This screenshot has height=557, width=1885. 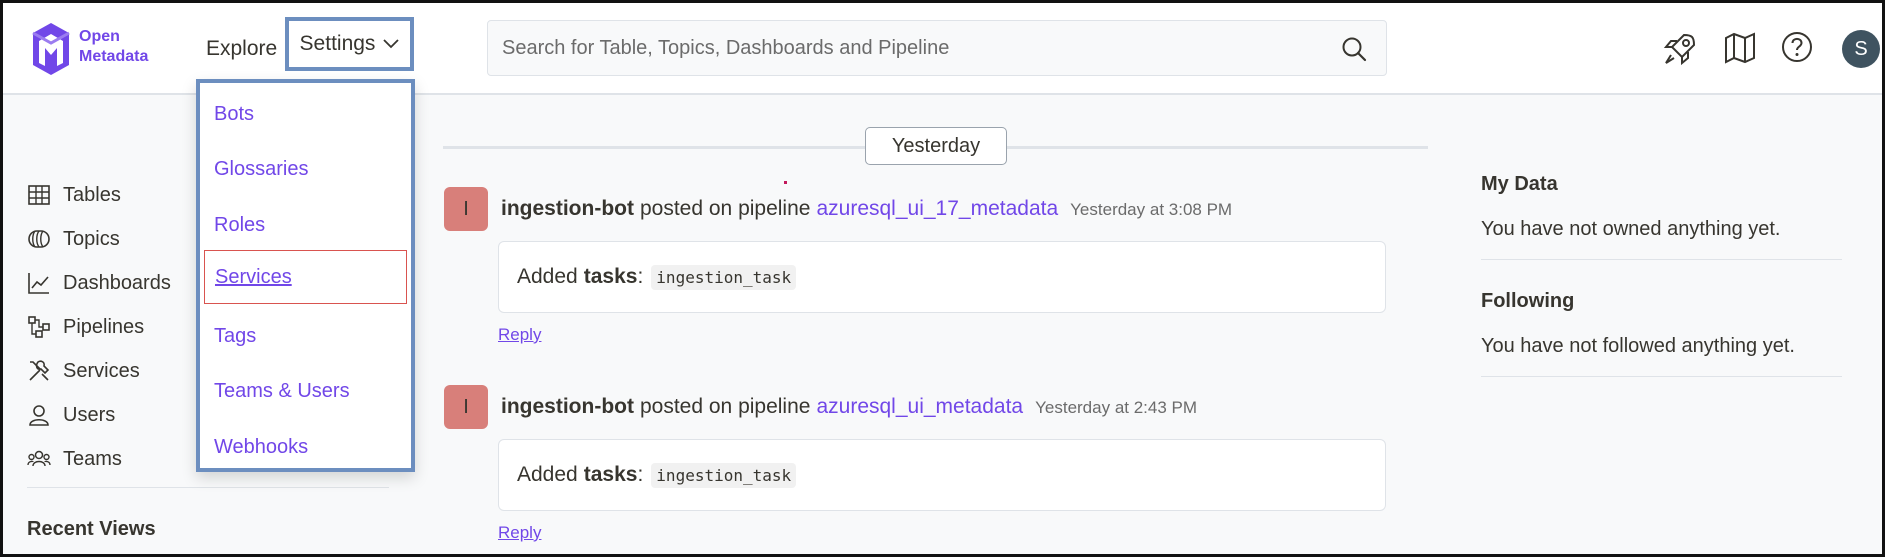 I want to click on sidebar-item-label: Pipelines, so click(x=104, y=326).